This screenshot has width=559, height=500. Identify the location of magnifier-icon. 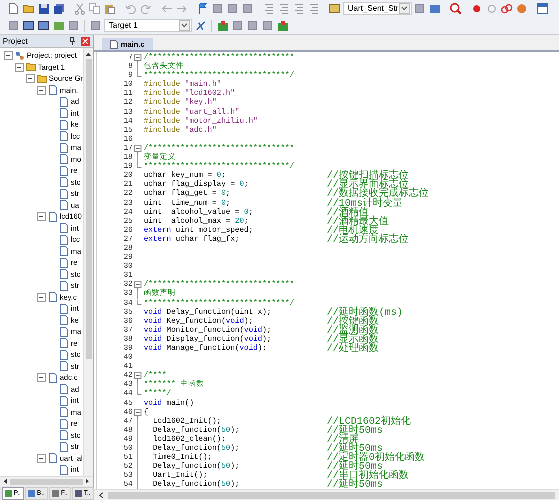
(456, 8).